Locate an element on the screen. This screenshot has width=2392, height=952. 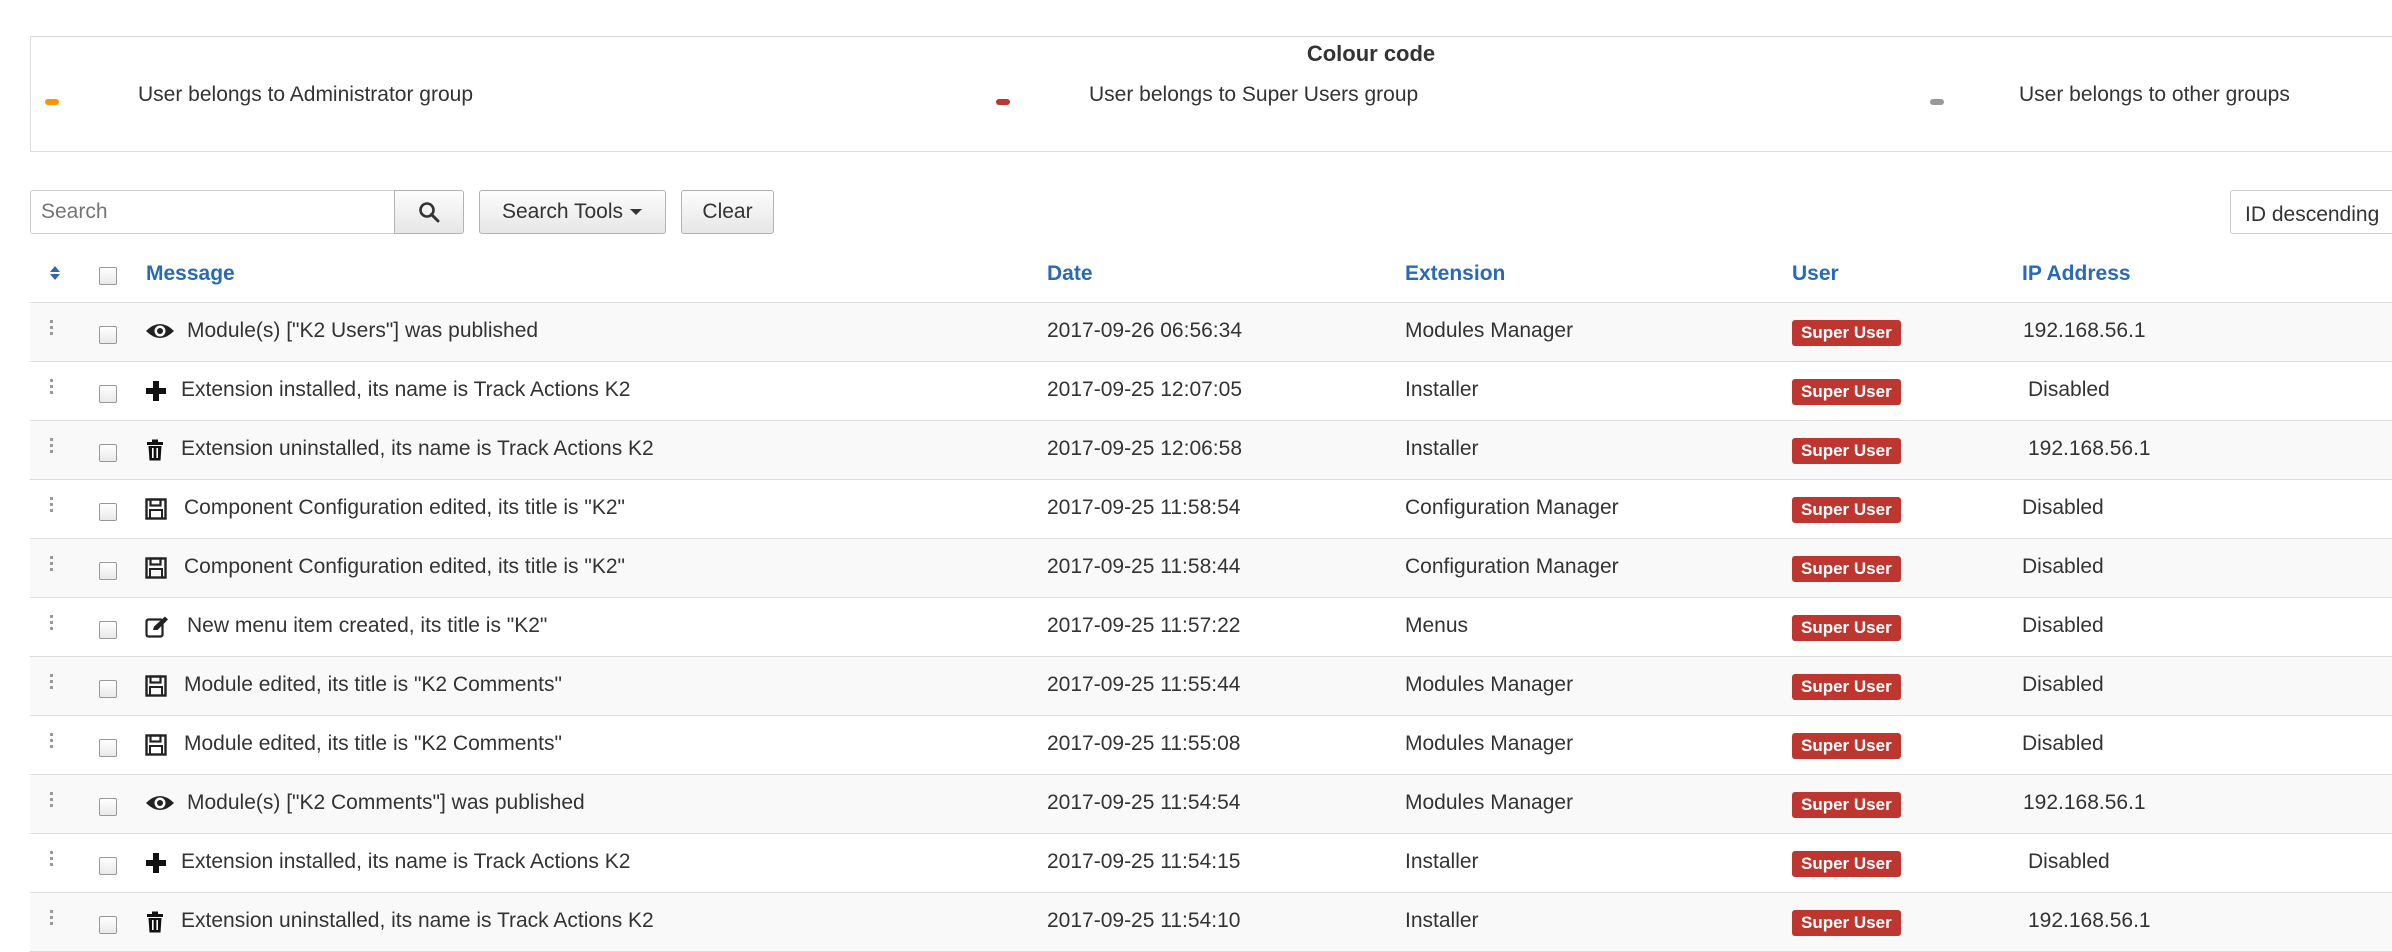
caret-down-icon is located at coordinates (636, 212).